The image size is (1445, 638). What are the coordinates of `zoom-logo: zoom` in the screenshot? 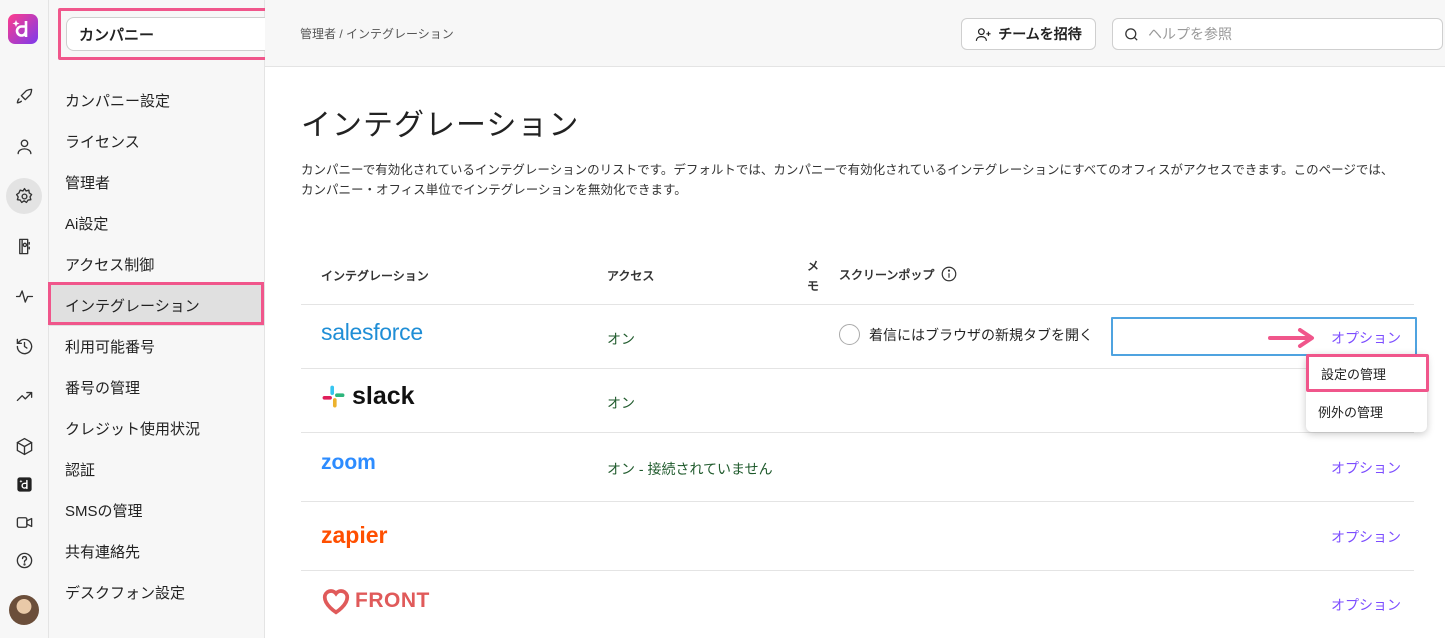 It's located at (348, 462).